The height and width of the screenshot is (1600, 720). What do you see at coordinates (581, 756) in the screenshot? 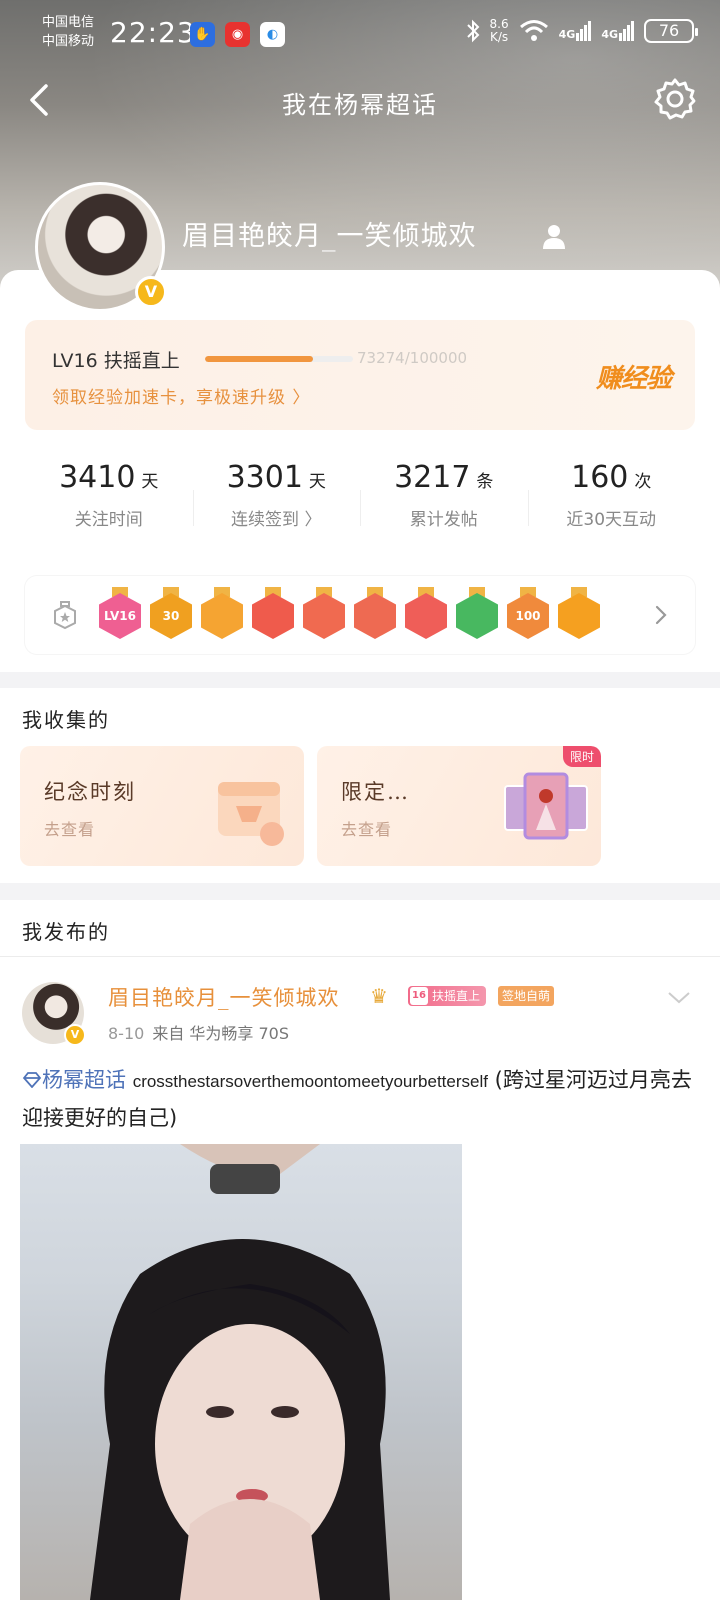
I see `limited-tag: 限时` at bounding box center [581, 756].